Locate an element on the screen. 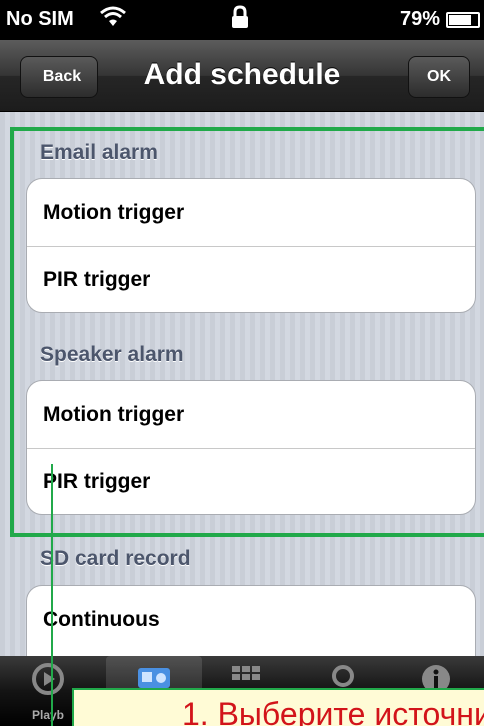  battery-icon is located at coordinates (463, 20).